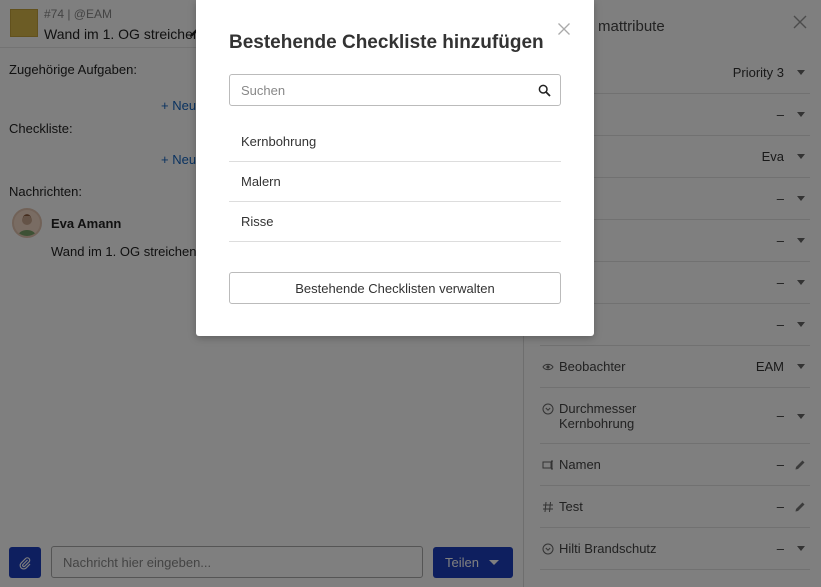 The image size is (821, 587). What do you see at coordinates (395, 222) in the screenshot?
I see `checklist-item: Risse` at bounding box center [395, 222].